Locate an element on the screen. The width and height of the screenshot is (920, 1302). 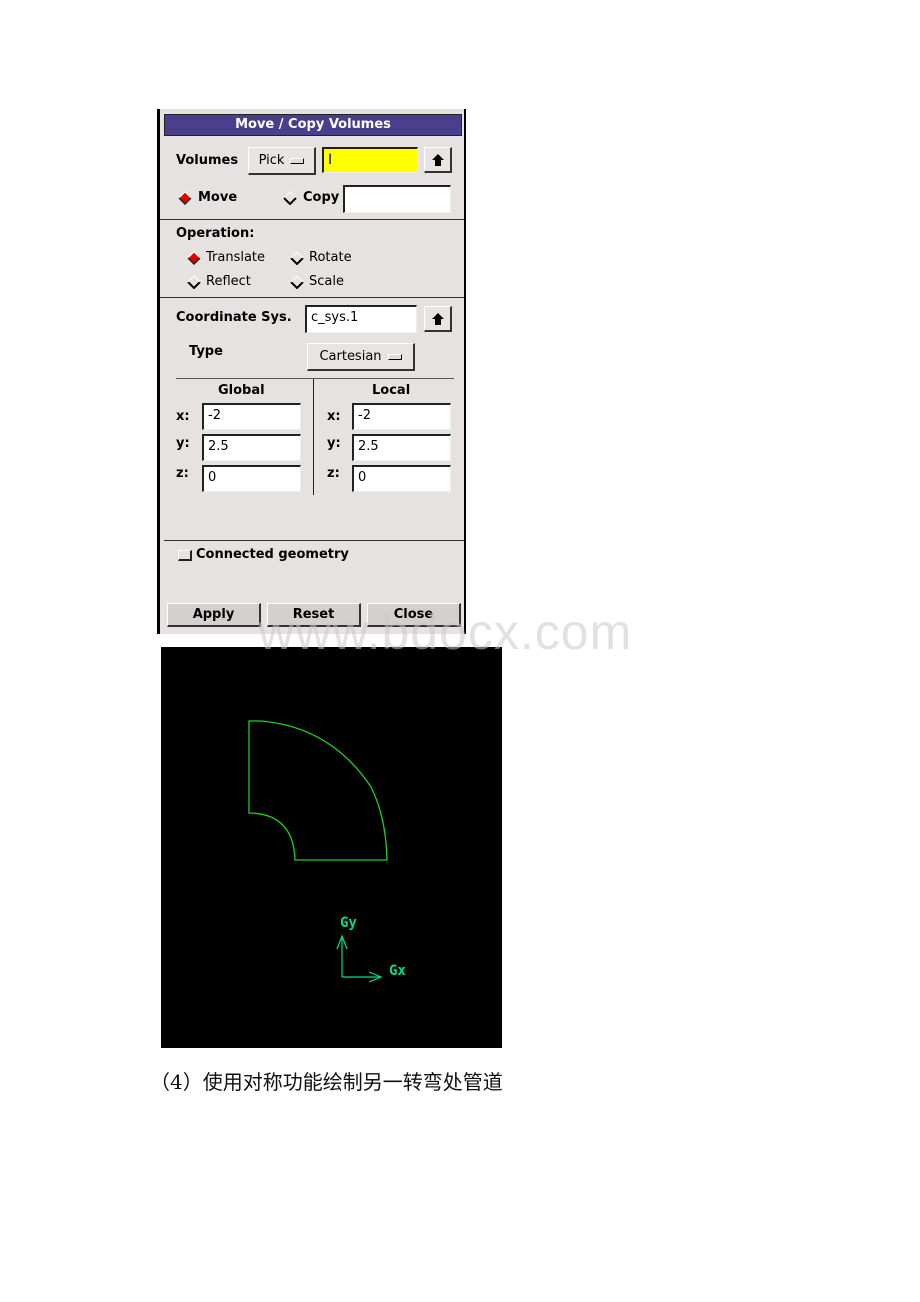
caption-text: （4）使用对称功能绘制另一转弯处管道 is located at coordinates (326, 1082).